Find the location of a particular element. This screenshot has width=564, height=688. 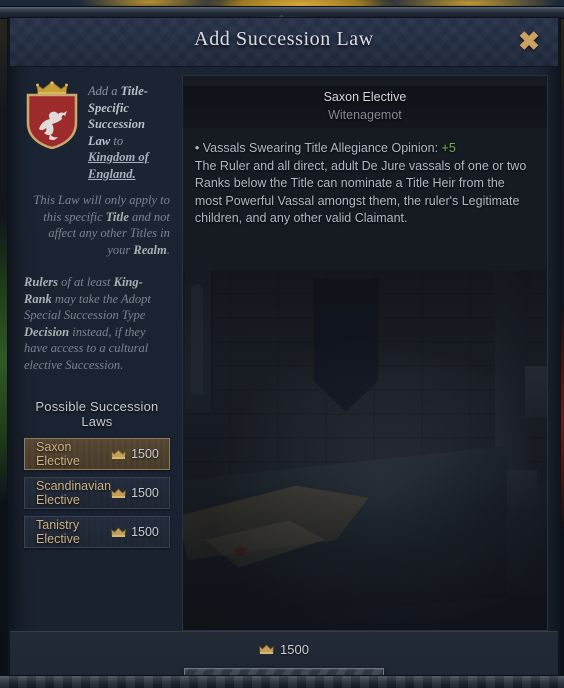

law-option-label: Saxon Elective is located at coordinates (58, 454).